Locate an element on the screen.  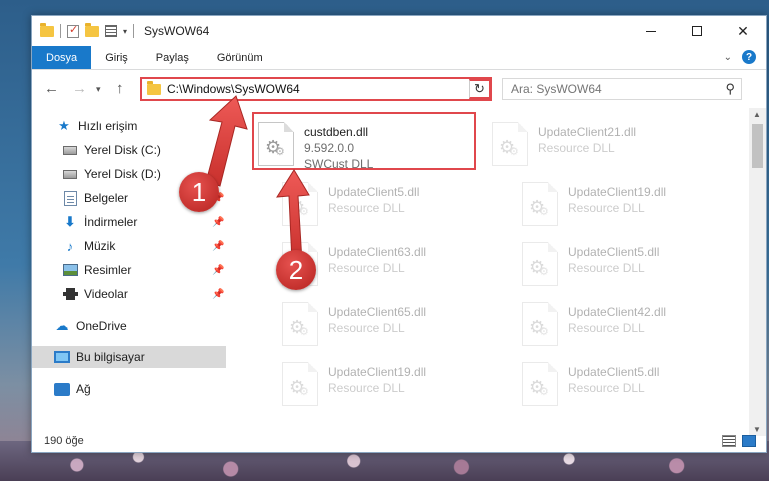
arrow-to-file-item is located at coordinates (293, 216).